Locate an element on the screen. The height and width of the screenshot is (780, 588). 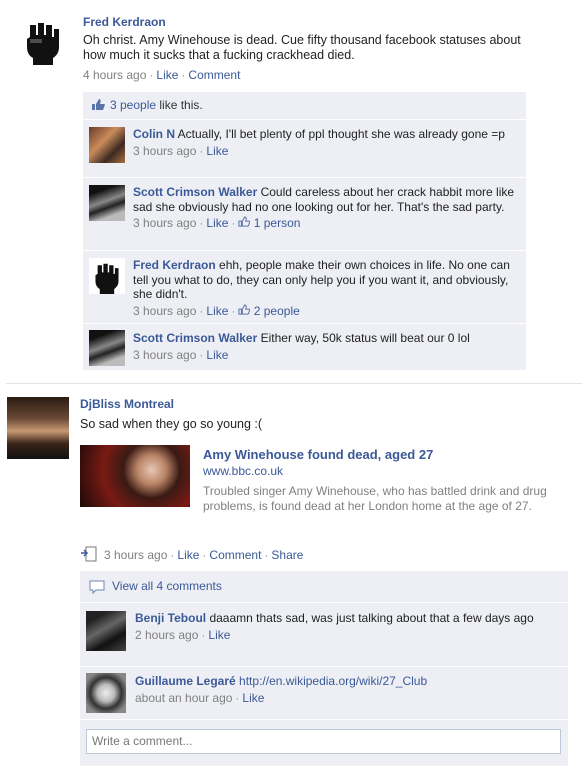
comment-link-url: http://en.wikipedia.org/wiki/27_Club is located at coordinates (333, 681).